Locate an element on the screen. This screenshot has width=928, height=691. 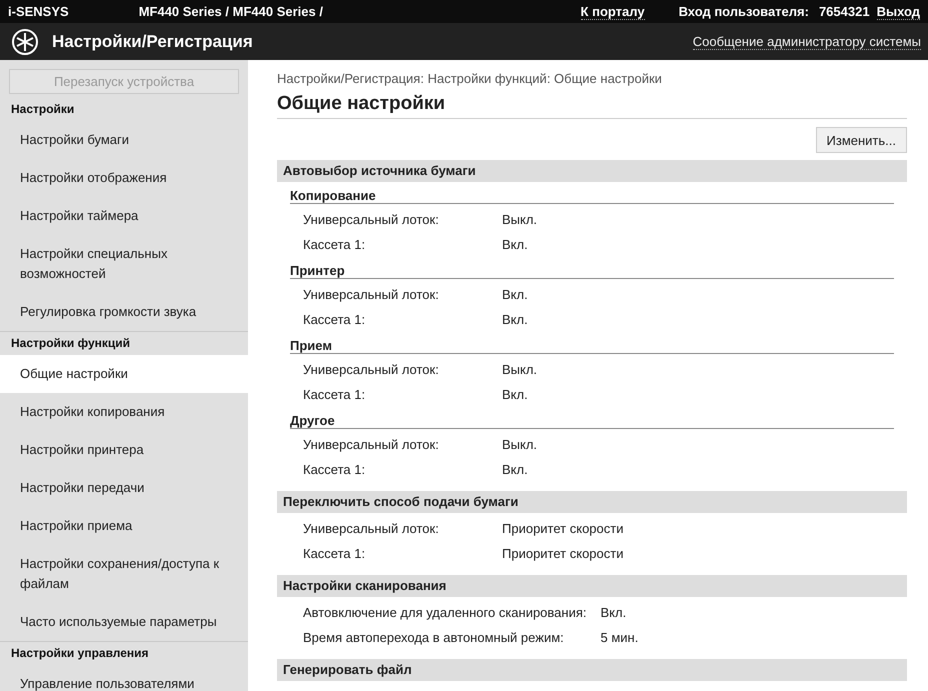
device-path: MF440 Series / MF440 Series / is located at coordinates (230, 11).